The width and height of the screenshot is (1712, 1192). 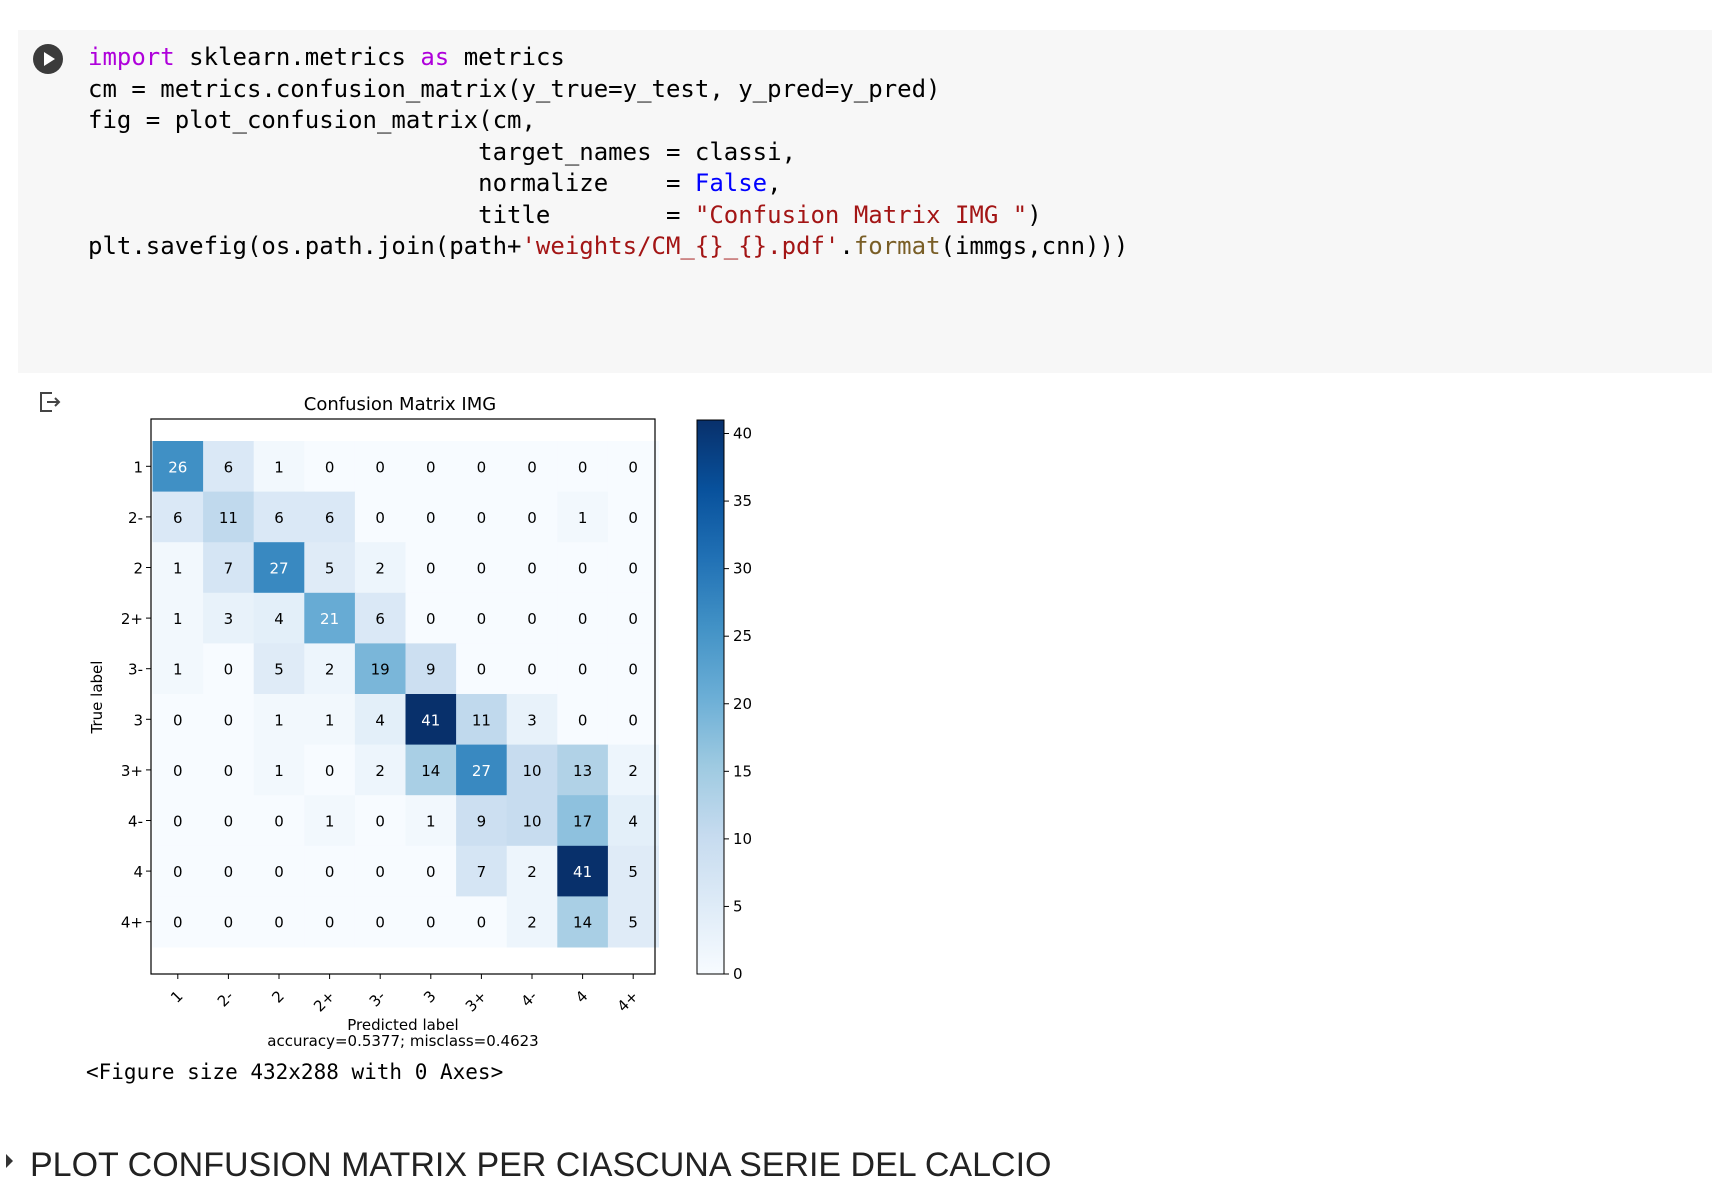 I want to click on x-tick-label: 3-, so click(x=377, y=998).